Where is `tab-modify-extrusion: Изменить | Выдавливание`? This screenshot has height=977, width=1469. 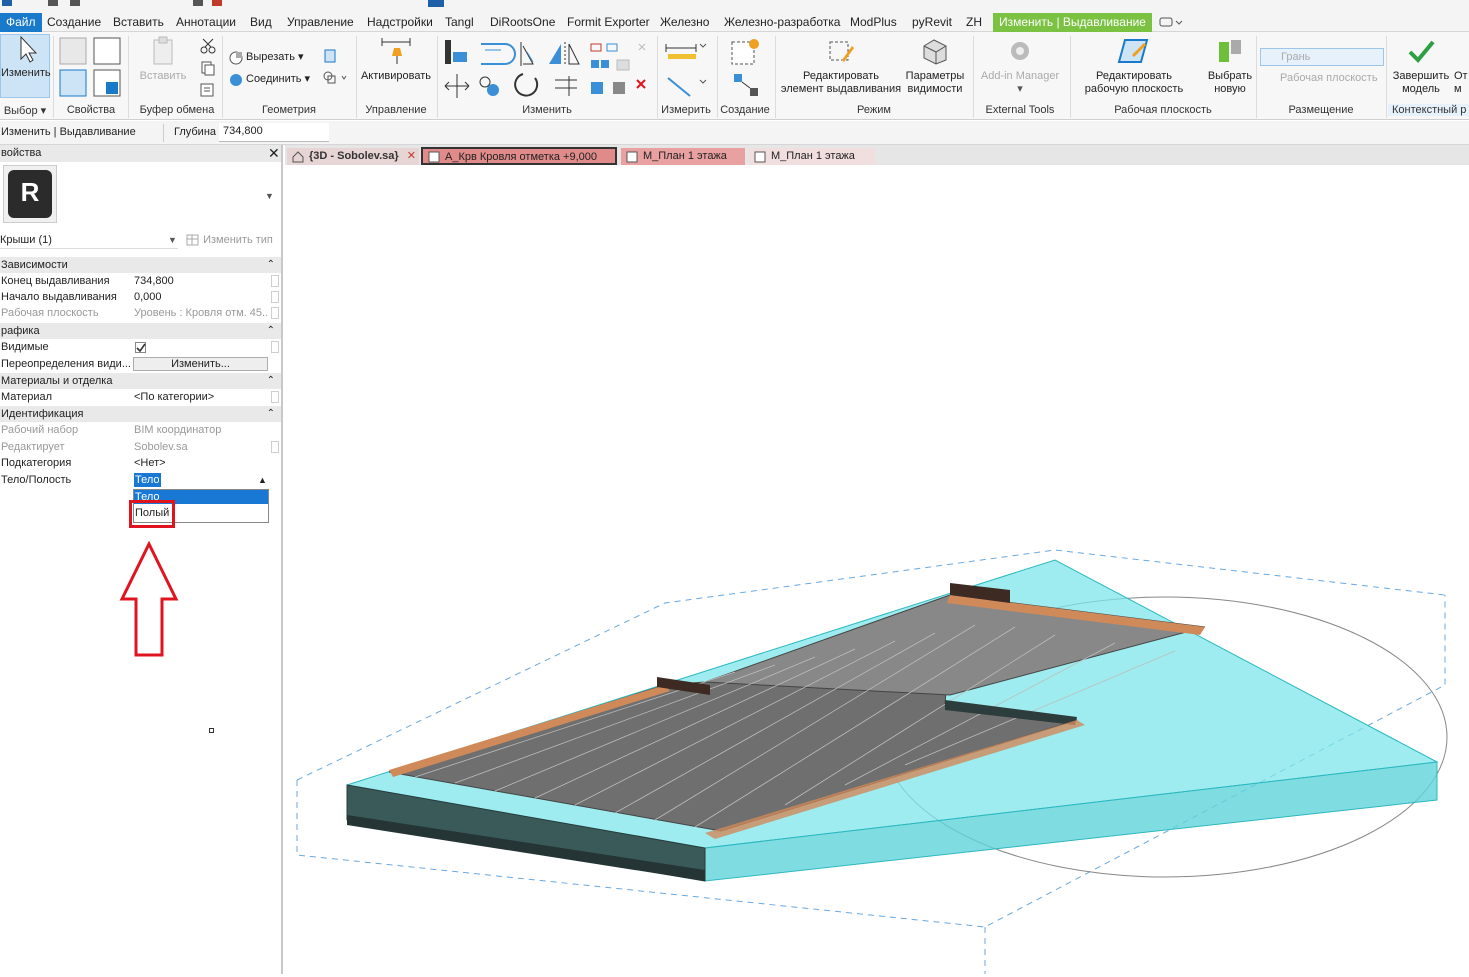
tab-modify-extrusion: Изменить | Выдавливание is located at coordinates (1072, 22).